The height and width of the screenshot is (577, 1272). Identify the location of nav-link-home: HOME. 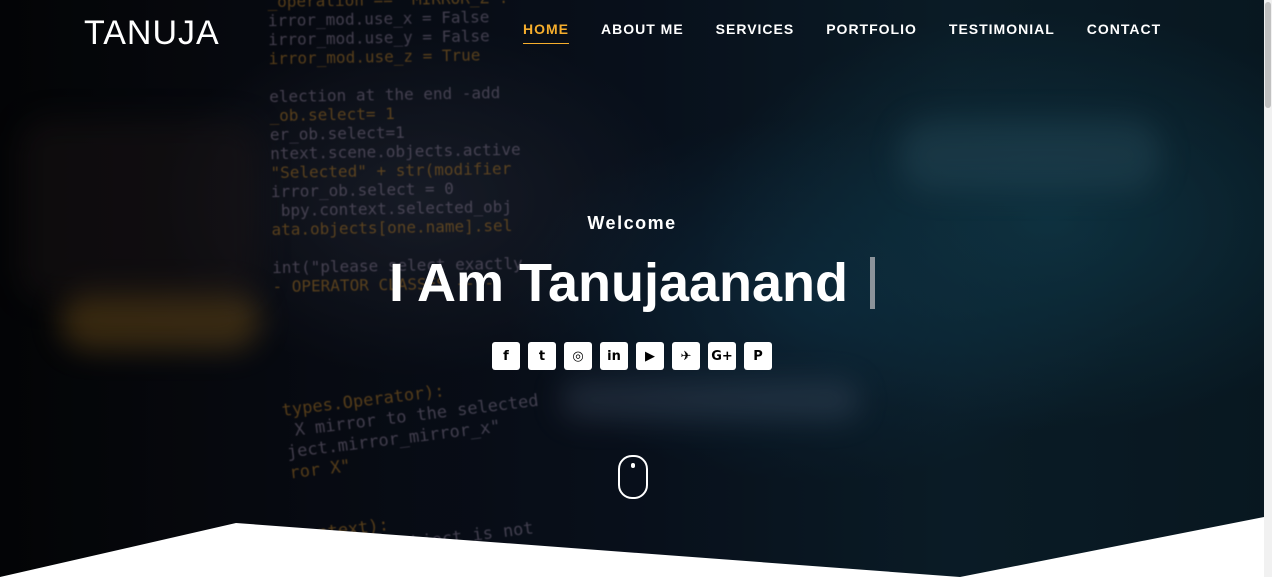
(546, 32).